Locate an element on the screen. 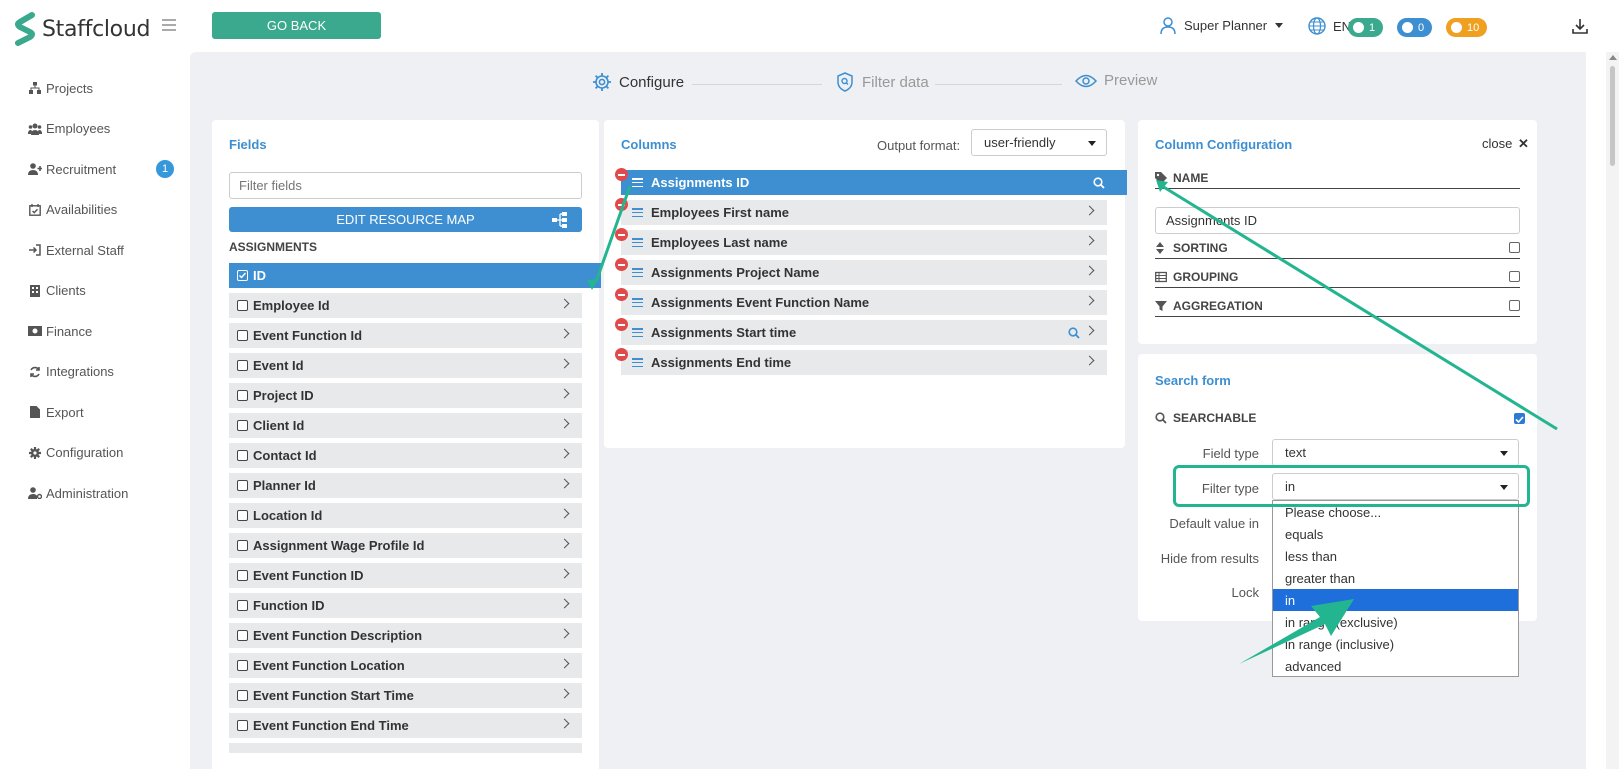  field-row: Employee Id is located at coordinates (405, 305).